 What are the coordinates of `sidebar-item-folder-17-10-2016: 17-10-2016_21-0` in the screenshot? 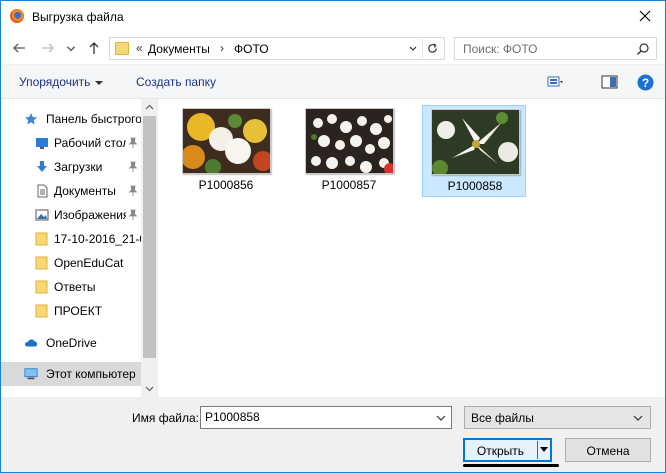 It's located at (71, 239).